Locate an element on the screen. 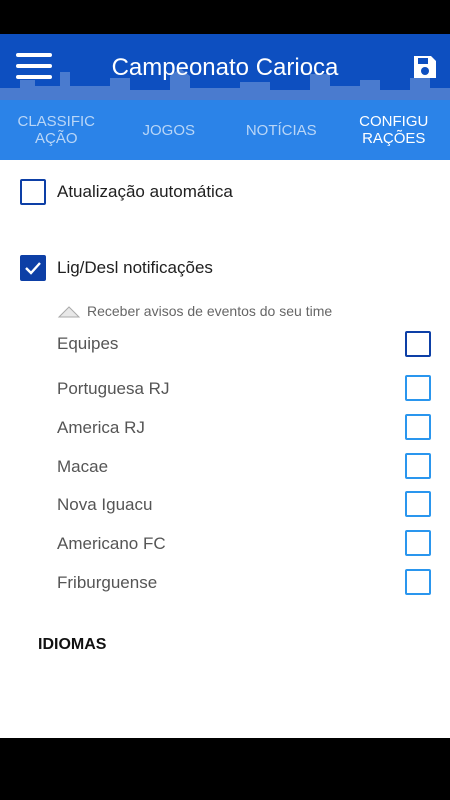  tab-label: NOTÍCIAS is located at coordinates (281, 130).